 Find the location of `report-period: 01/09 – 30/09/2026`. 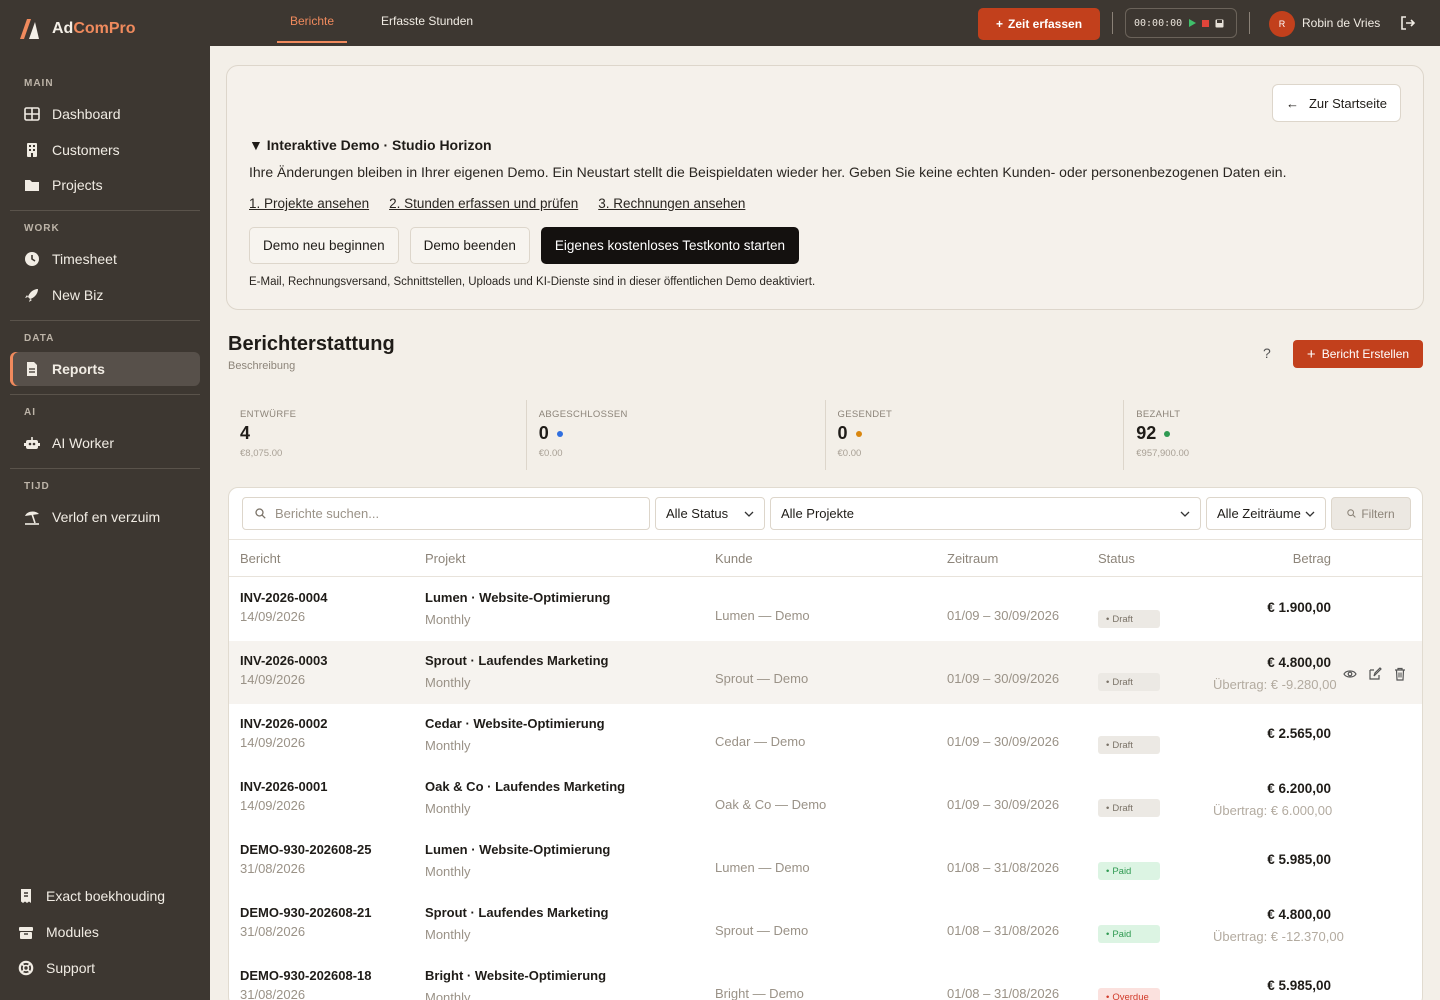

report-period: 01/09 – 30/09/2026 is located at coordinates (1003, 615).